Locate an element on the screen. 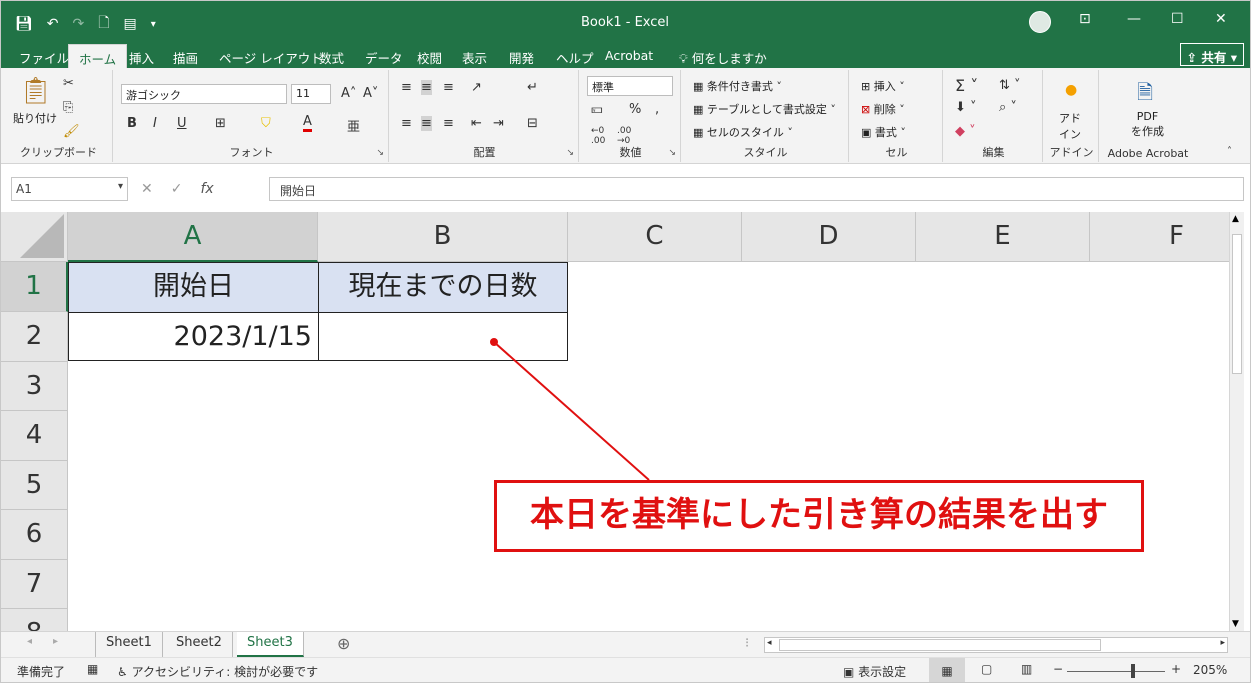 This screenshot has height=683, width=1251. bold-icon: B is located at coordinates (132, 123).